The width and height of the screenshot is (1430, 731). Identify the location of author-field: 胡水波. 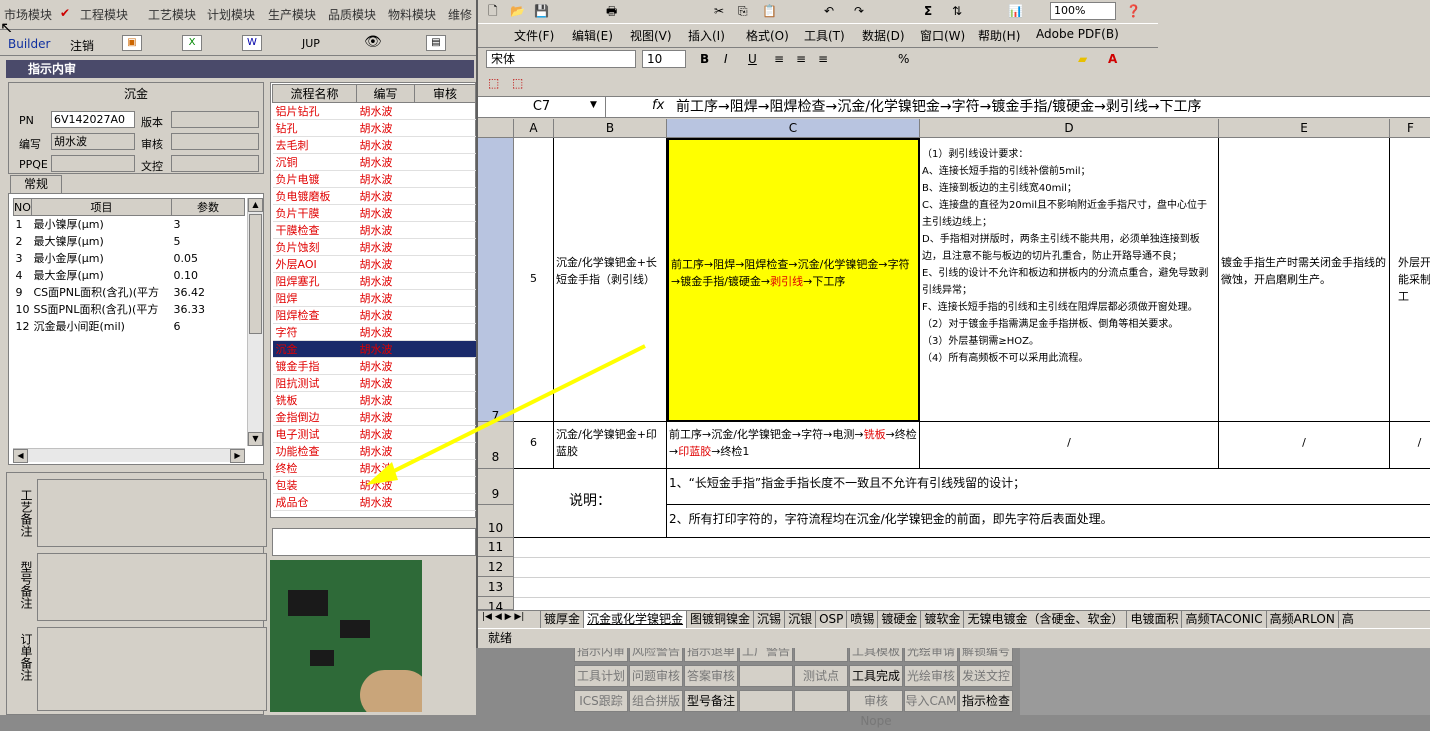
(93, 141).